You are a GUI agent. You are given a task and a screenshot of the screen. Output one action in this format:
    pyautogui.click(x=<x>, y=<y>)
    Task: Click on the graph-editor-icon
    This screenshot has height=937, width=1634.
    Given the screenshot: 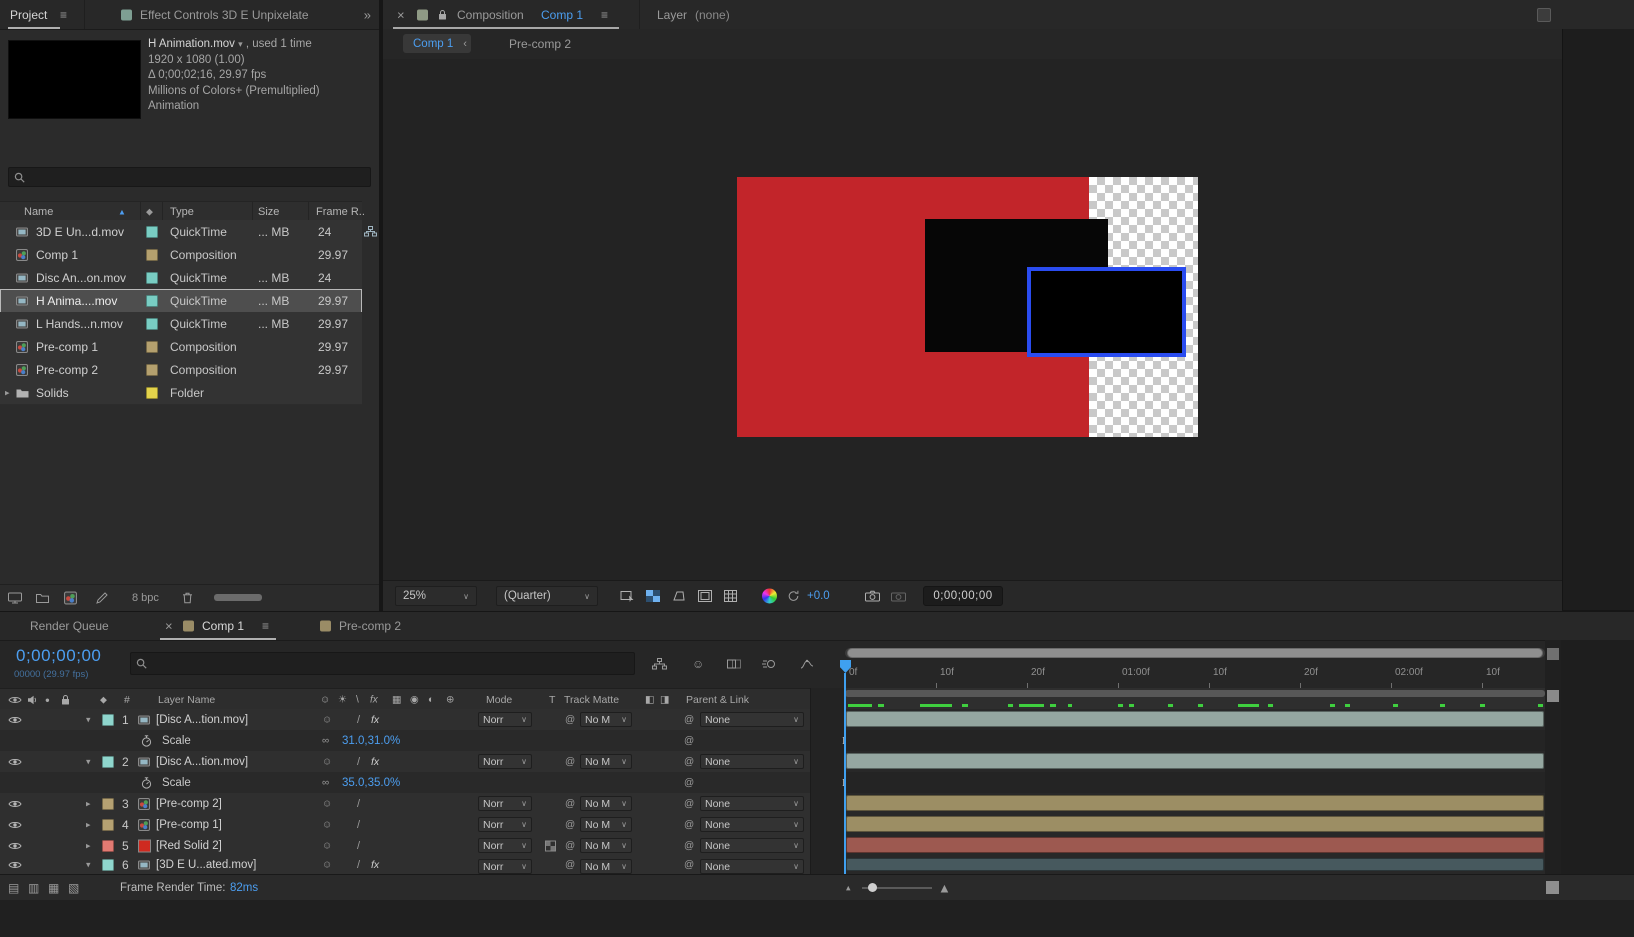 What is the action you would take?
    pyautogui.click(x=807, y=664)
    